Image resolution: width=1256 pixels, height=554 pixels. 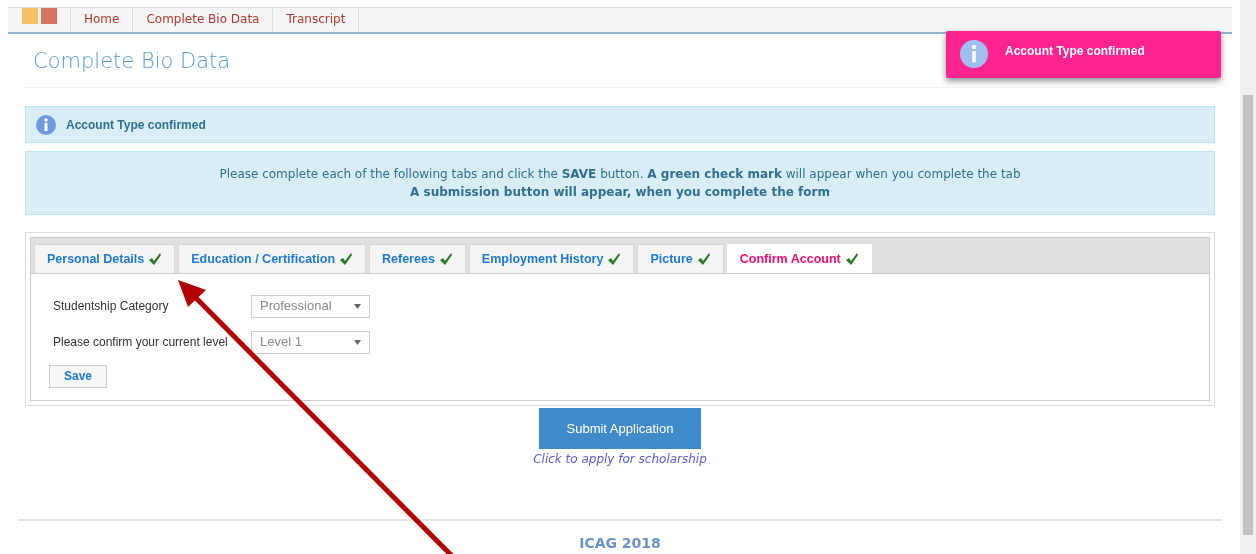 What do you see at coordinates (105, 258) in the screenshot?
I see `tab: Personal Details` at bounding box center [105, 258].